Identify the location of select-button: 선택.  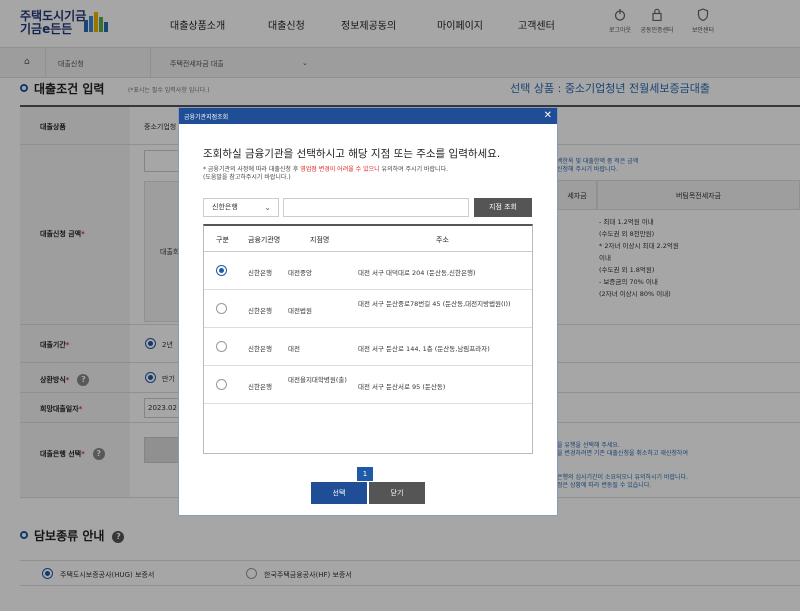
(339, 493).